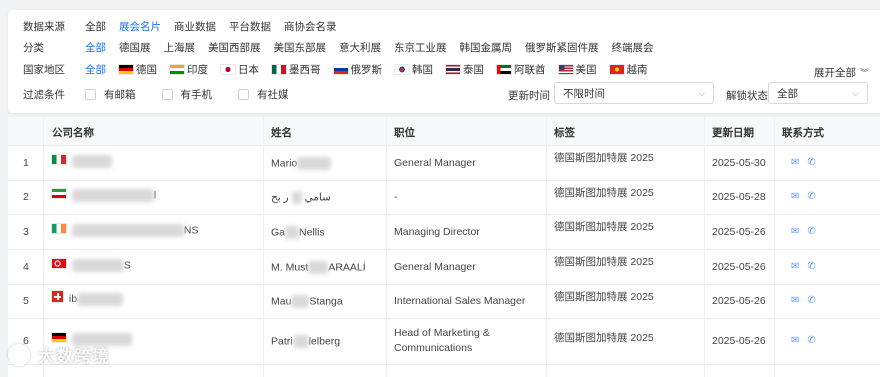  I want to click on logo-icon, so click(19, 354).